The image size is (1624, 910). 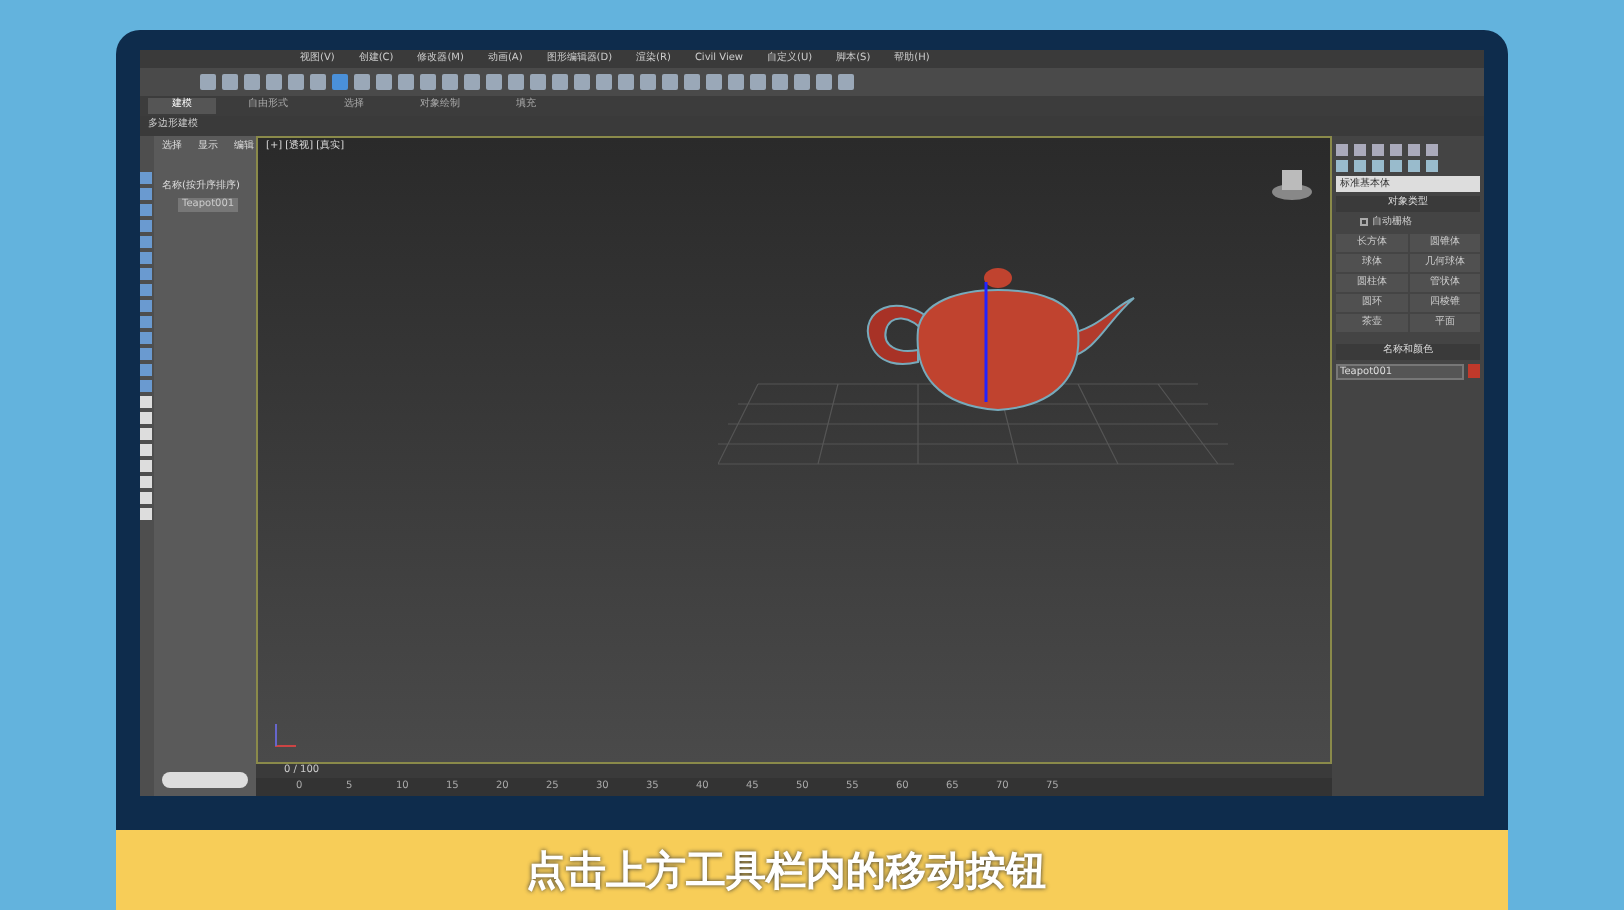 I want to click on subtitle: 点击上方工具栏内的移动按钮, so click(x=786, y=871).